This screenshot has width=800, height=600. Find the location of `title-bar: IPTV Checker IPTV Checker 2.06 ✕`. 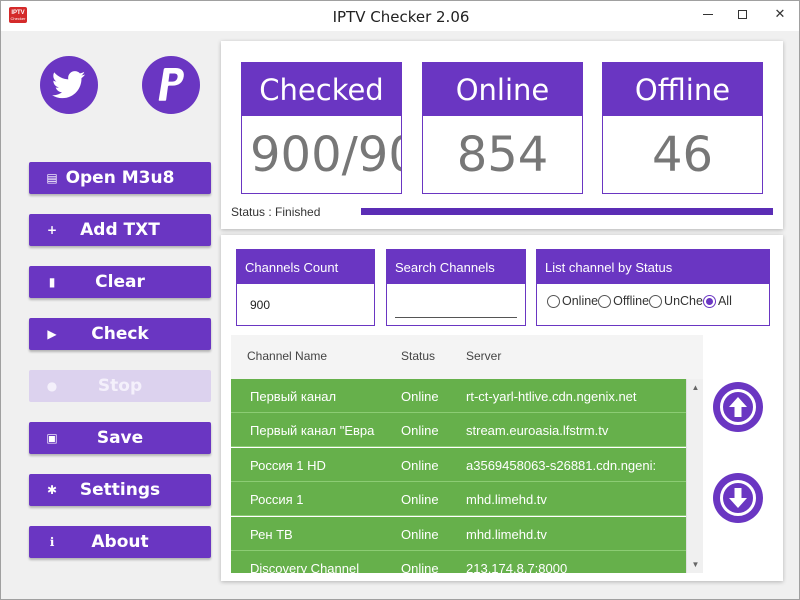

title-bar: IPTV Checker IPTV Checker 2.06 ✕ is located at coordinates (400, 16).